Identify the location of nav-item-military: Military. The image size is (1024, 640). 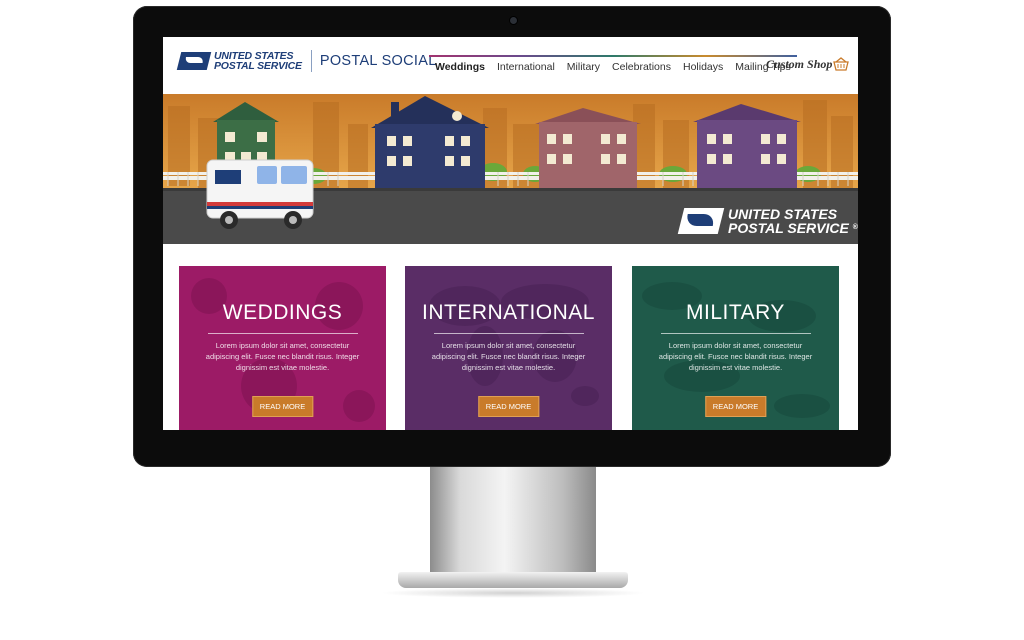
(583, 67).